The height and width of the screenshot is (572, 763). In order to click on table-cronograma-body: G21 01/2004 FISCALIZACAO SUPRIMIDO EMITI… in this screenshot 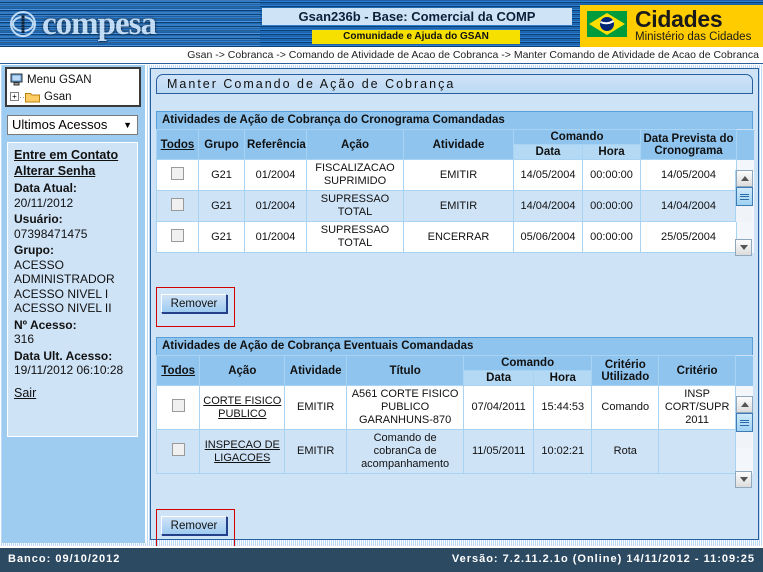, I will do `click(455, 206)`.